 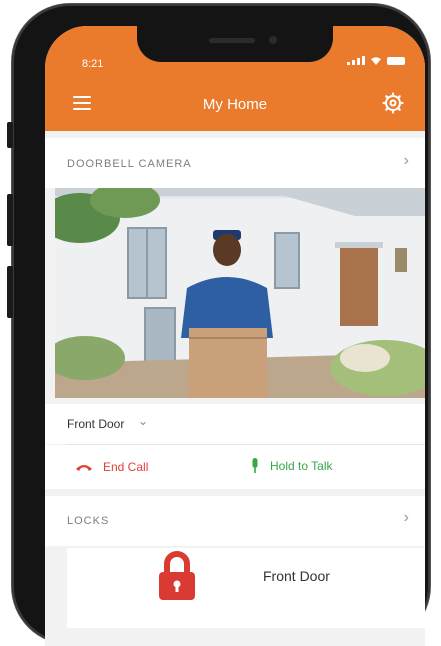 I want to click on cellular-signal-icon, so click(x=356, y=60).